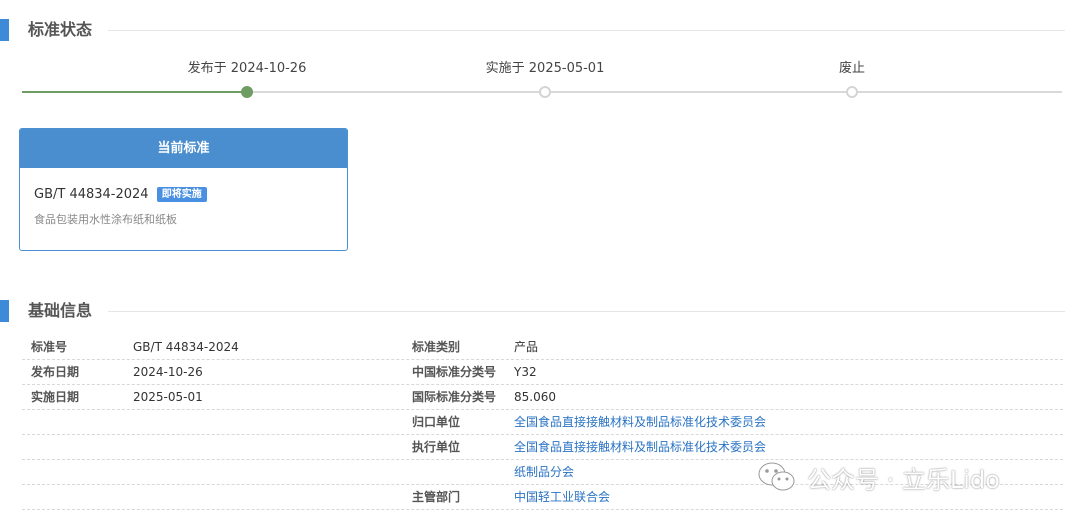 The image size is (1080, 519). What do you see at coordinates (183, 148) in the screenshot?
I see `card-header: 当前标准` at bounding box center [183, 148].